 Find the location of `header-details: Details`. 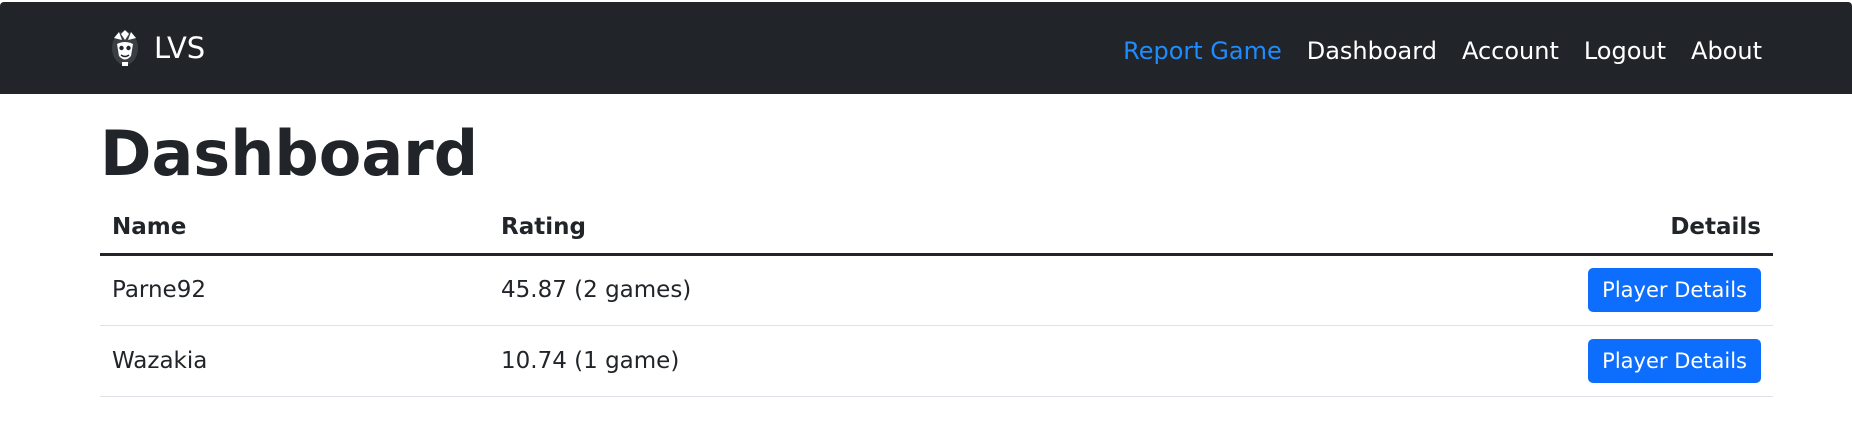

header-details: Details is located at coordinates (1481, 229).